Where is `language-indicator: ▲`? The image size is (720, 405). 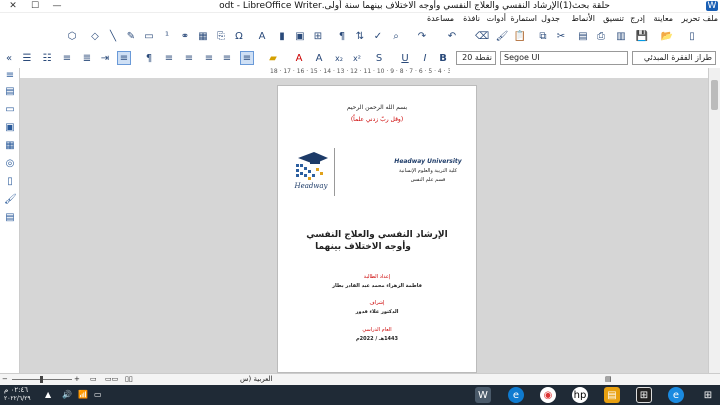 language-indicator: ▲ is located at coordinates (48, 394).